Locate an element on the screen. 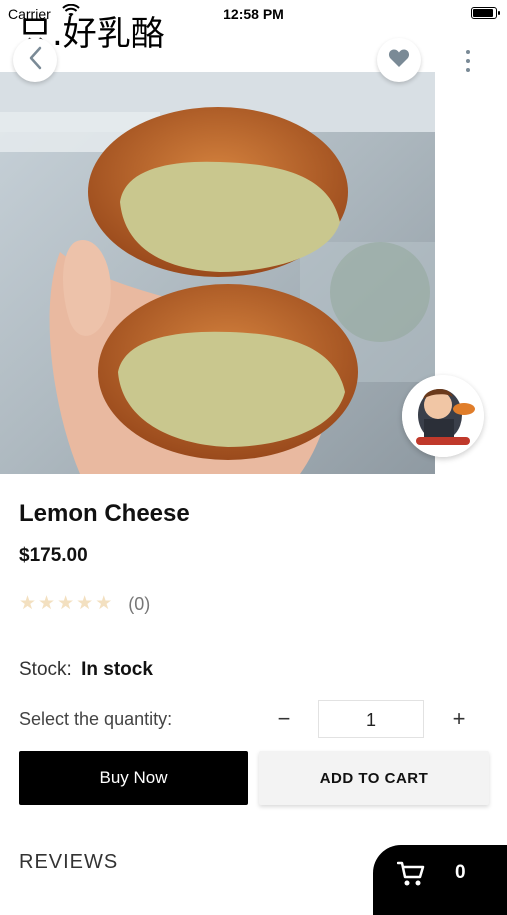 The height and width of the screenshot is (915, 507). product-name: Lemon Cheese is located at coordinates (104, 513).